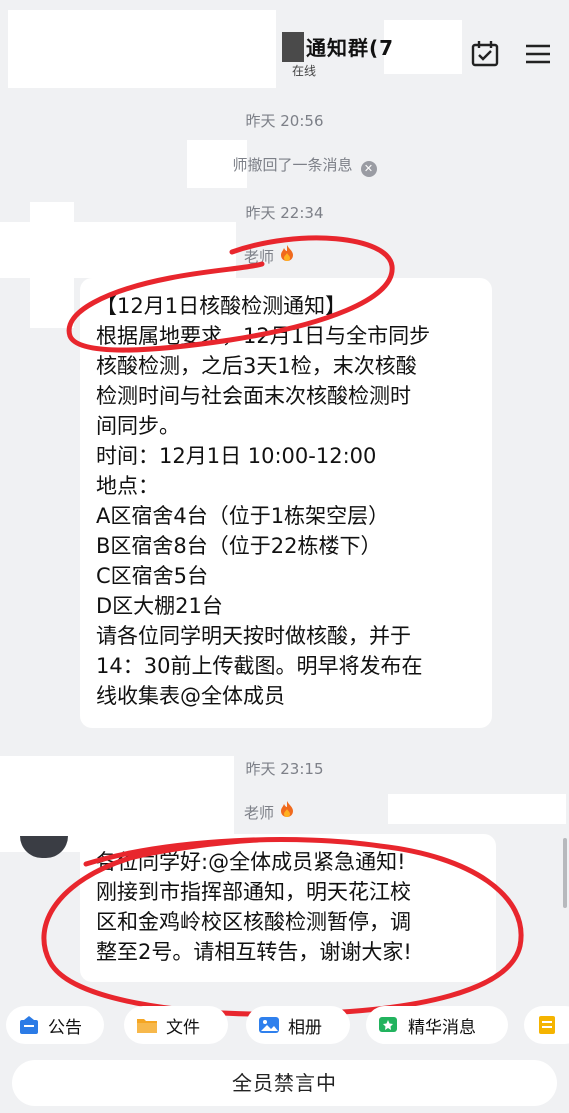  What do you see at coordinates (538, 54) in the screenshot?
I see `menu-icon` at bounding box center [538, 54].